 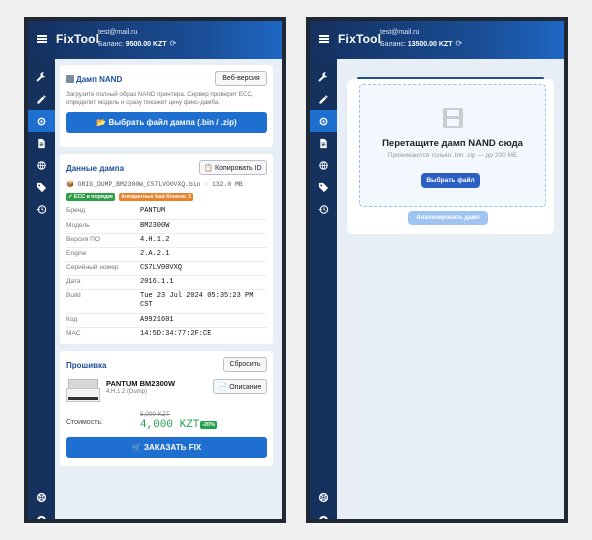 What do you see at coordinates (166, 122) in the screenshot?
I see `choose-dump-file-button: 📂 Выбрать файл дампа (.bin / .zip)` at bounding box center [166, 122].